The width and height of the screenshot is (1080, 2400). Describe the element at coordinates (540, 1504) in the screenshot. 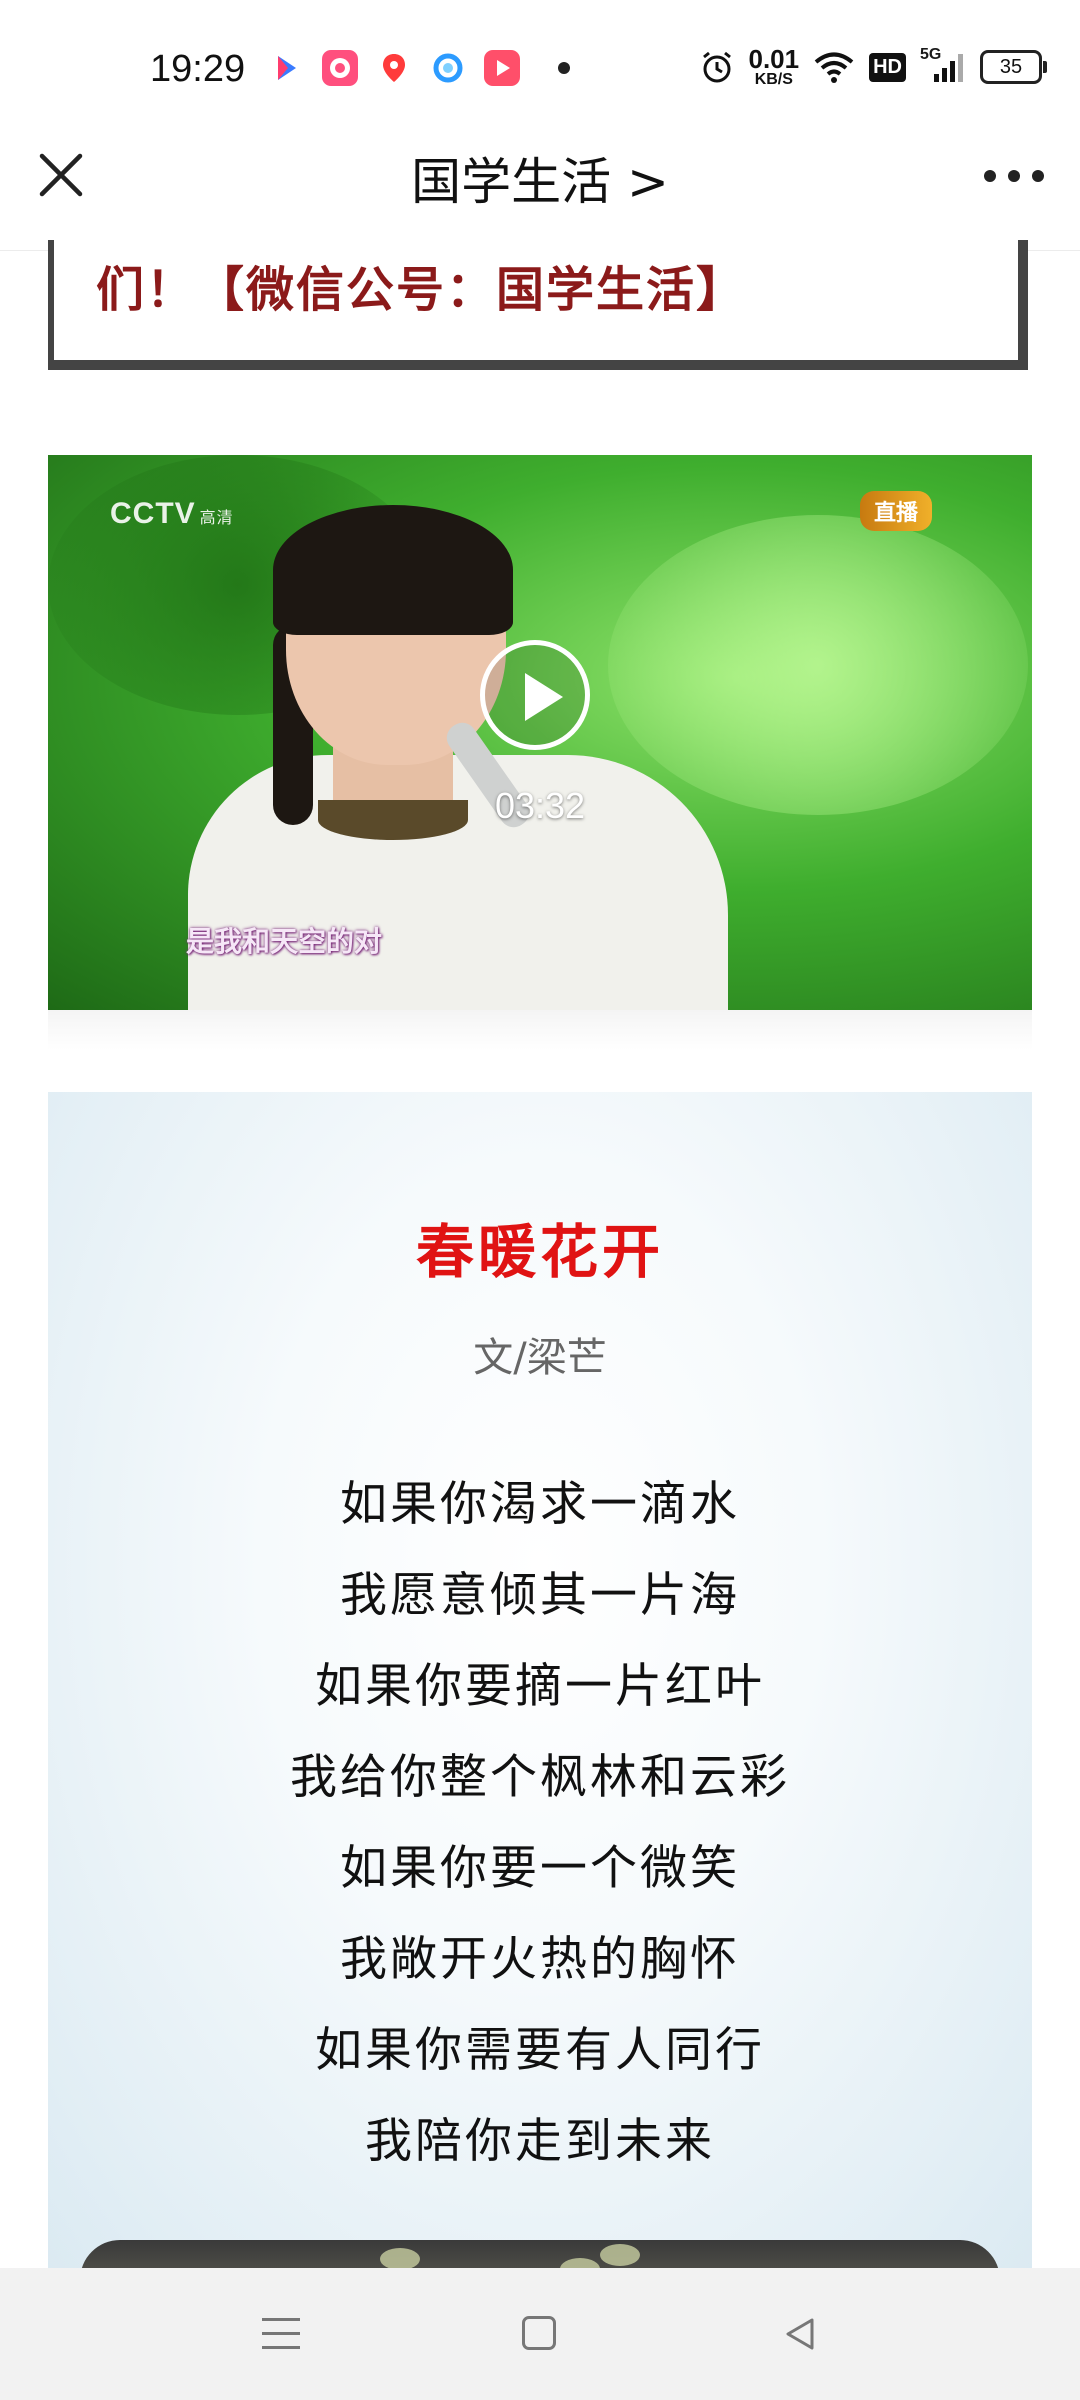

I see `poem-line: 如果你渴求一滴水` at that location.